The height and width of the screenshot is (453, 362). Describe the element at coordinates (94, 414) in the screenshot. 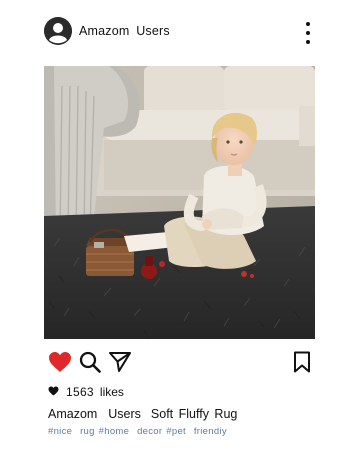

I see `caption-username: Amazom Users` at that location.